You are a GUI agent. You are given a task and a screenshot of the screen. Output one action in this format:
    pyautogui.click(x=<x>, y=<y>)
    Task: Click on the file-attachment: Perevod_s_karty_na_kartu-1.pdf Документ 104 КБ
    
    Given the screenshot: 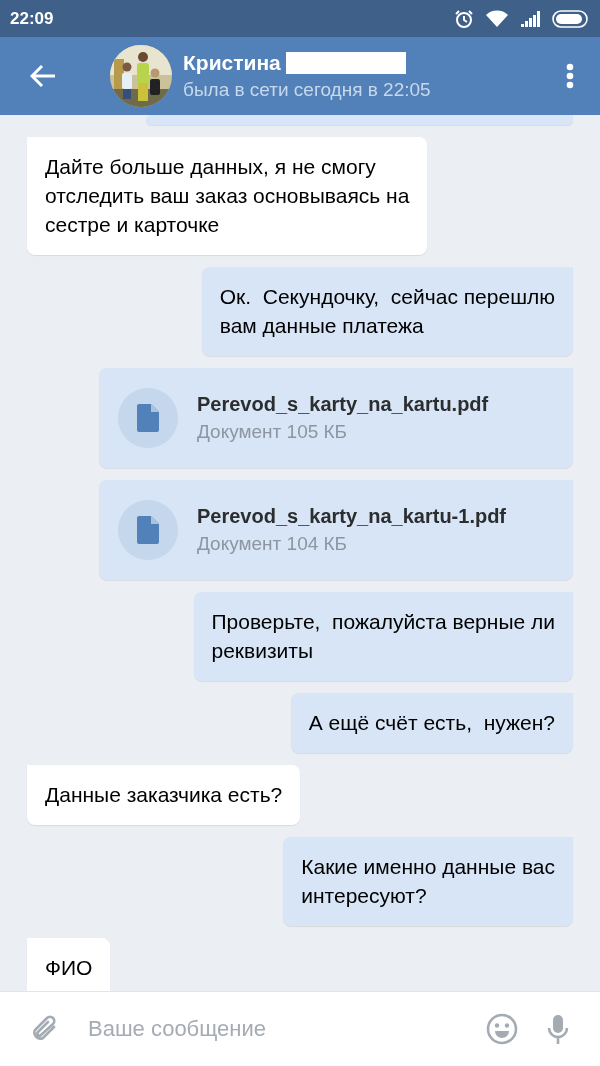 What is the action you would take?
    pyautogui.click(x=336, y=530)
    